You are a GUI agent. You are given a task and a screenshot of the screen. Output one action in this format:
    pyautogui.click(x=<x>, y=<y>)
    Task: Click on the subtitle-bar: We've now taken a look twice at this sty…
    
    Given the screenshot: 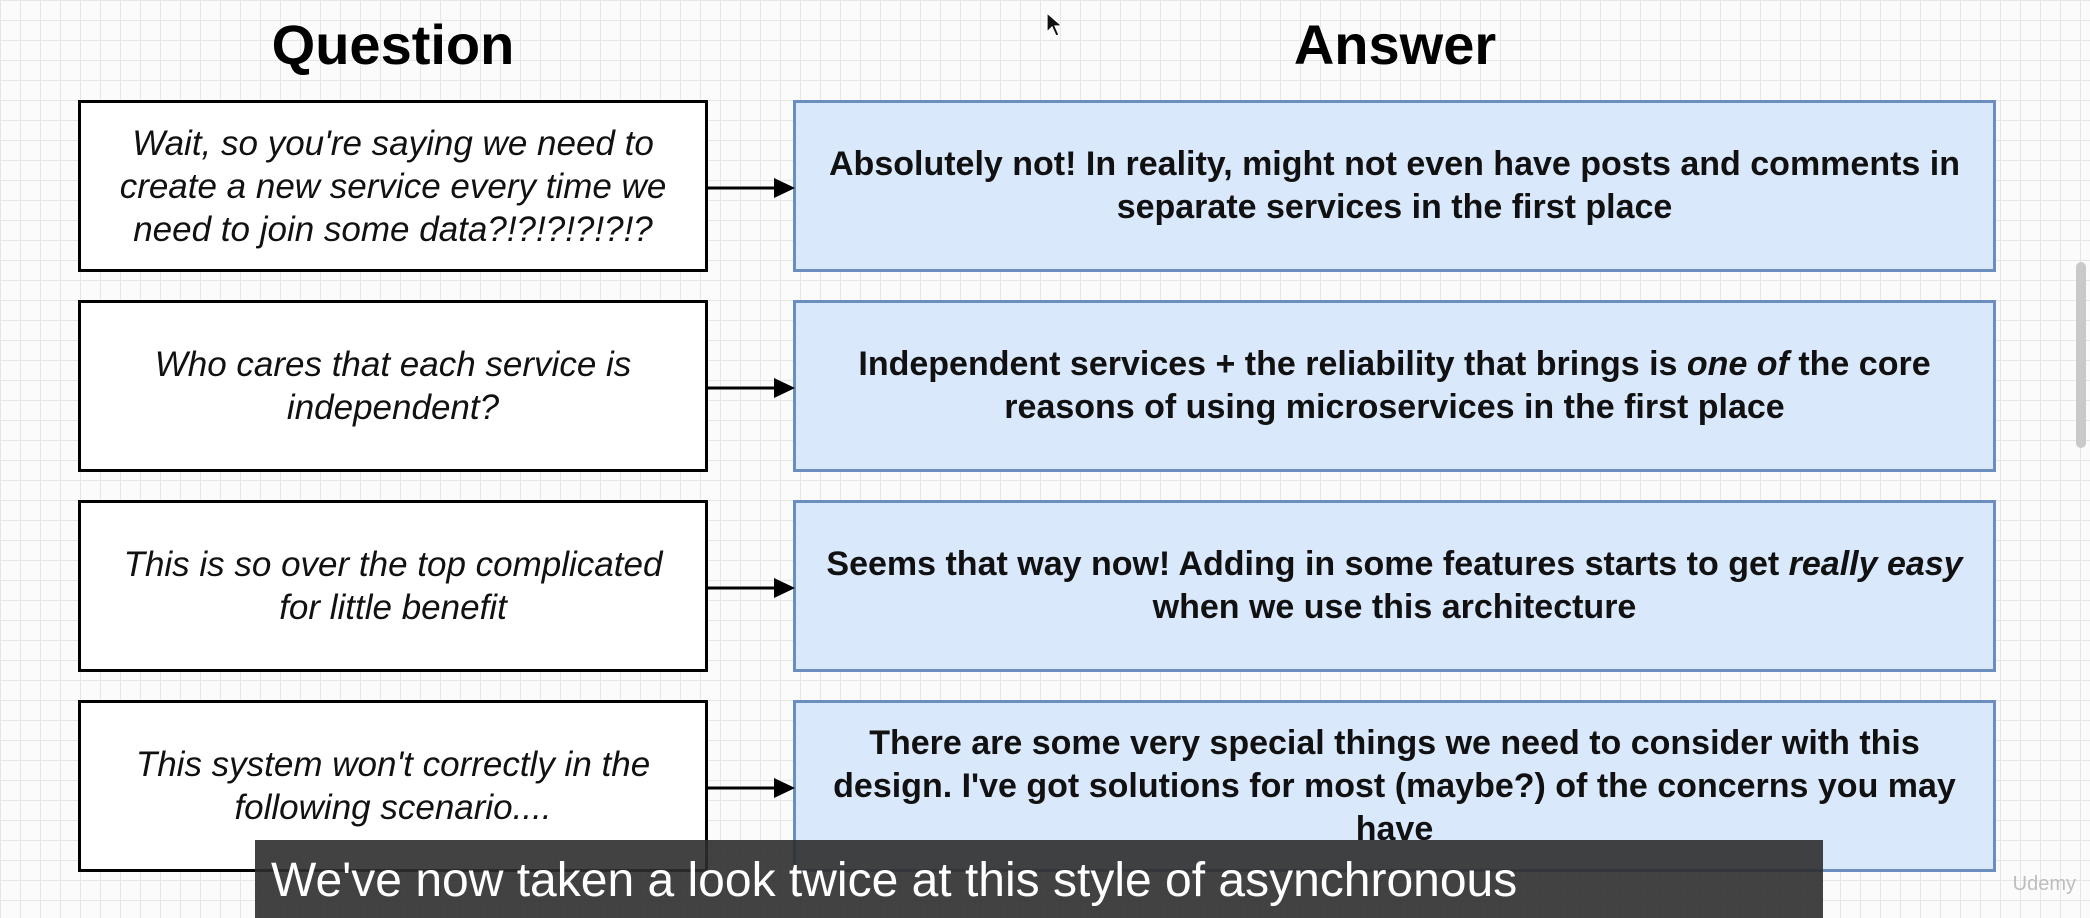 What is the action you would take?
    pyautogui.click(x=1039, y=879)
    